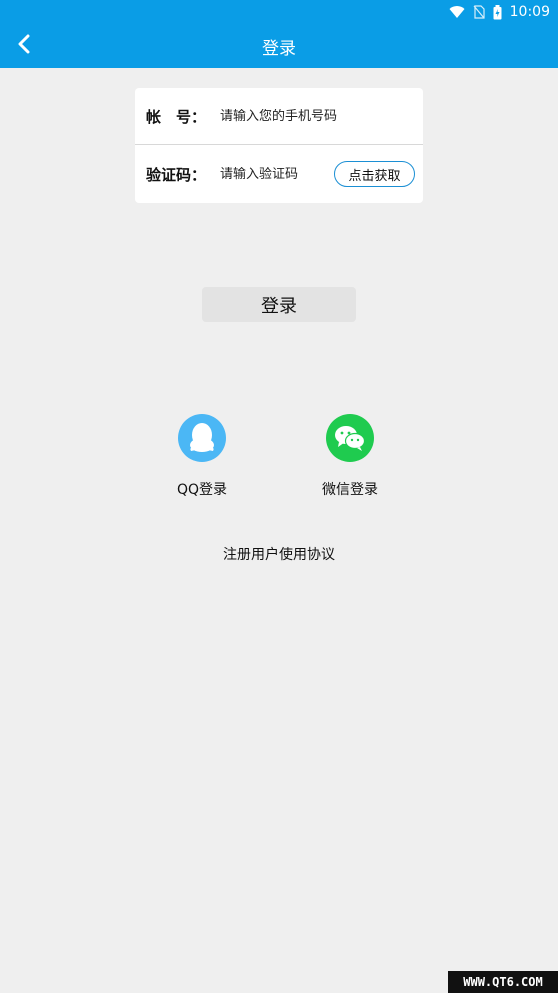  What do you see at coordinates (479, 12) in the screenshot?
I see `no-sim-icon` at bounding box center [479, 12].